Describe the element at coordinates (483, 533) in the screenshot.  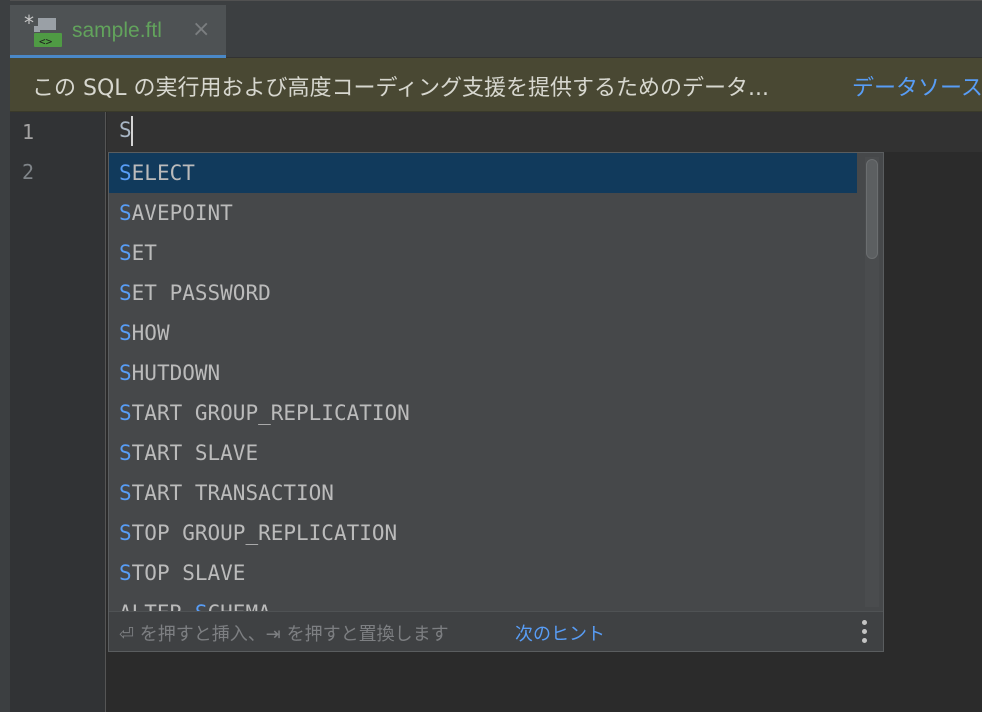
I see `completion-item: STOP GROUP_REPLICATION` at that location.